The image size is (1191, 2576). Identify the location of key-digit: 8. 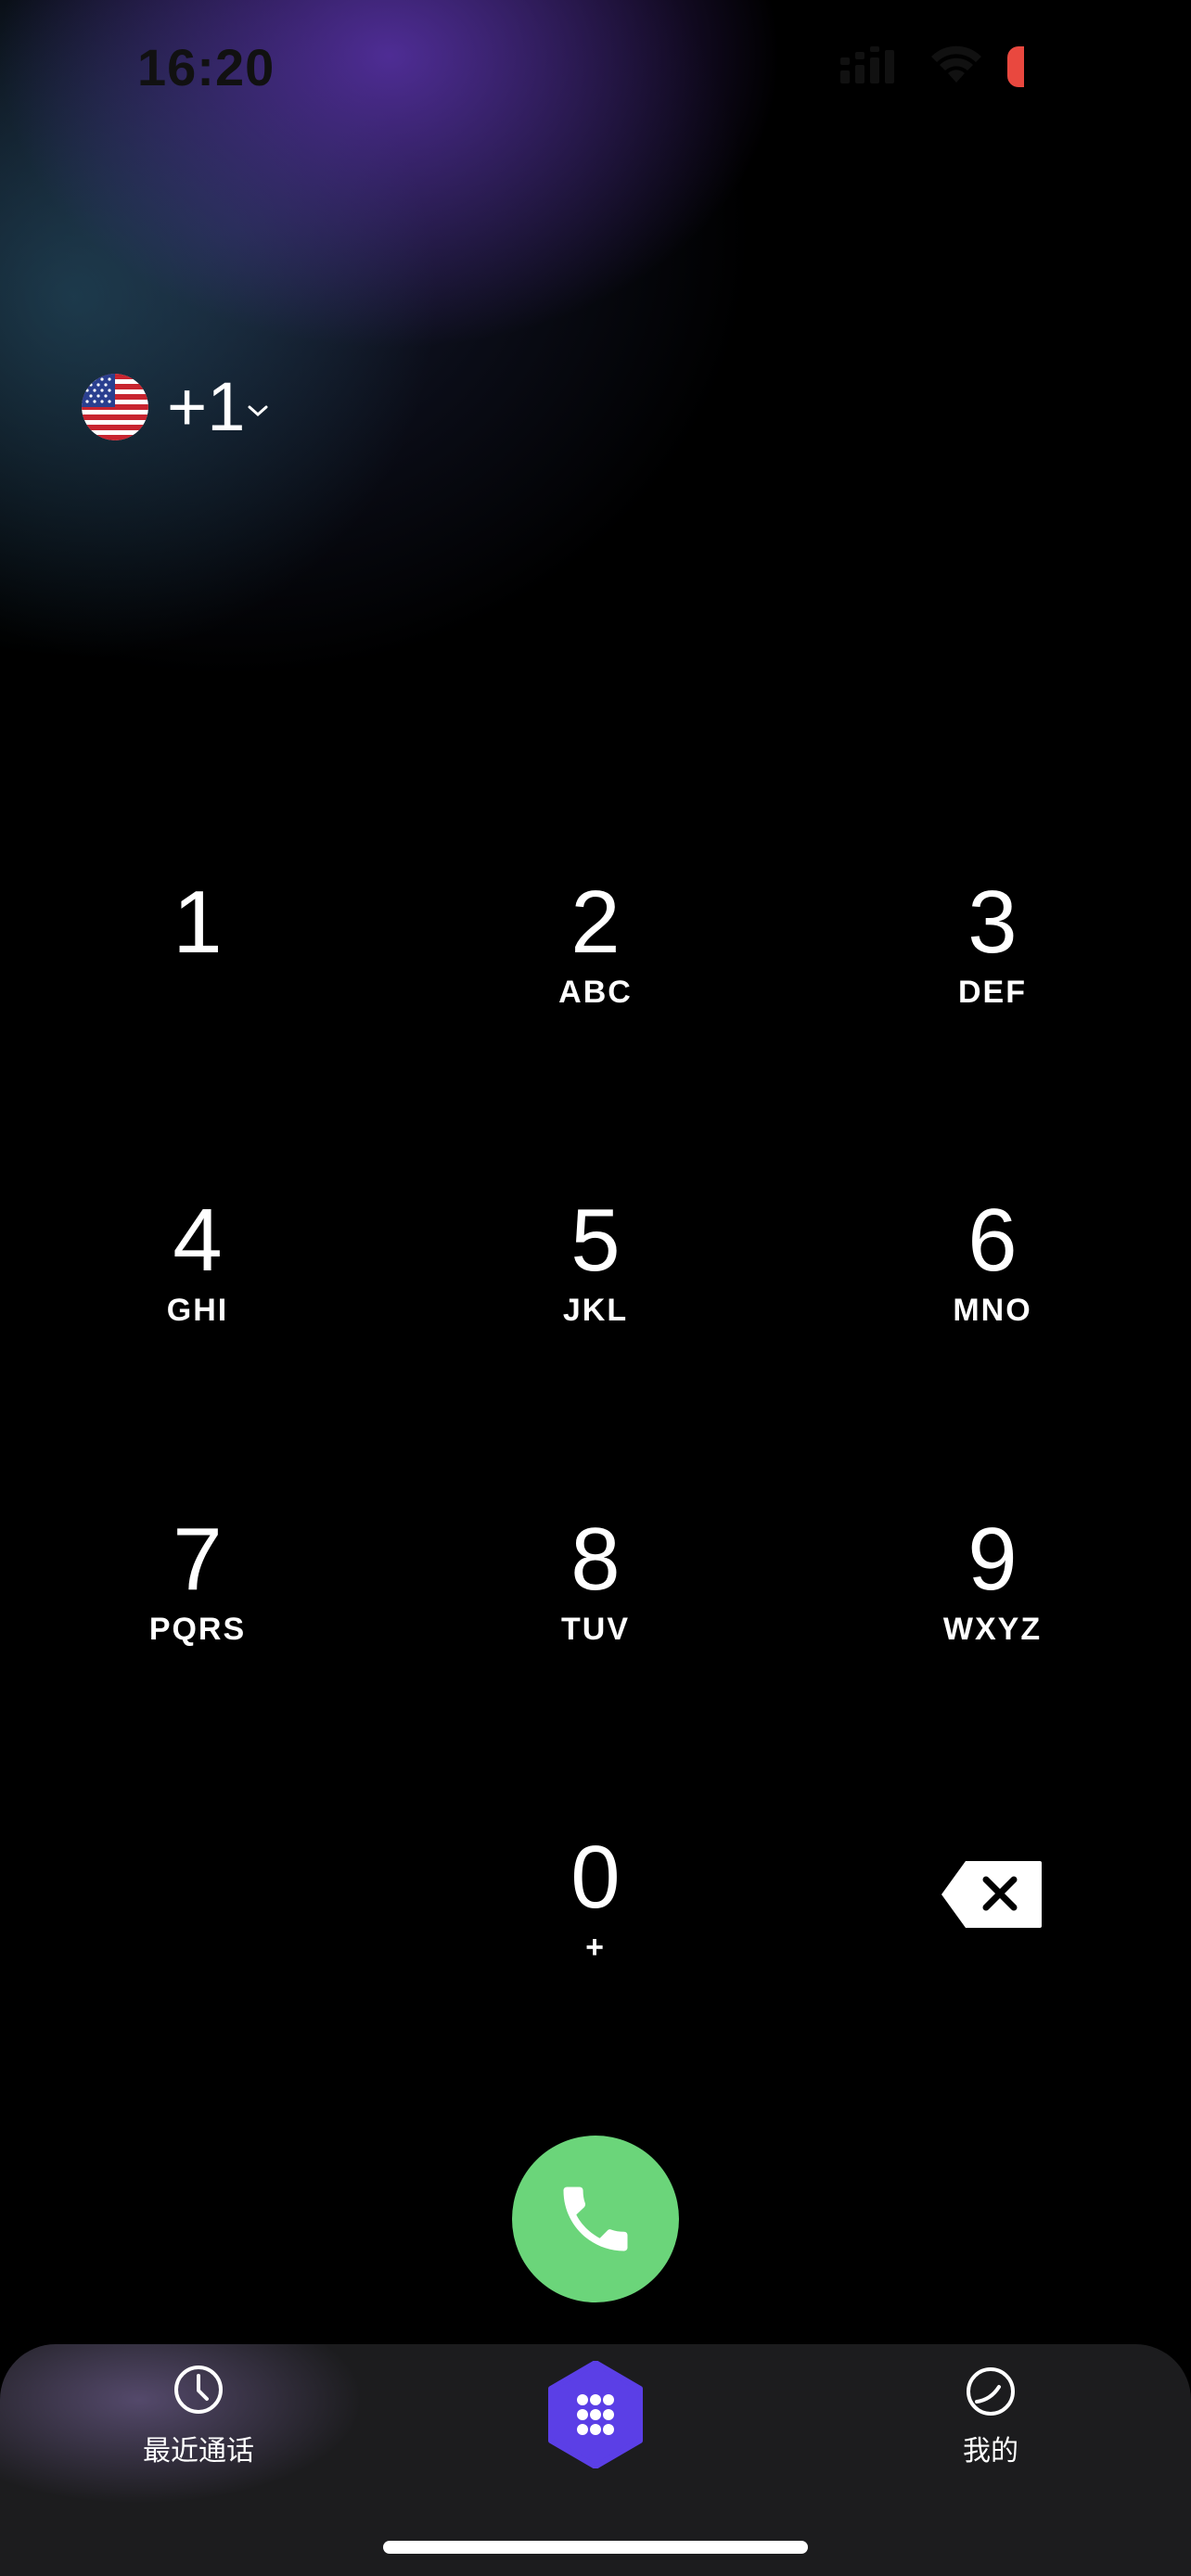
(595, 1559).